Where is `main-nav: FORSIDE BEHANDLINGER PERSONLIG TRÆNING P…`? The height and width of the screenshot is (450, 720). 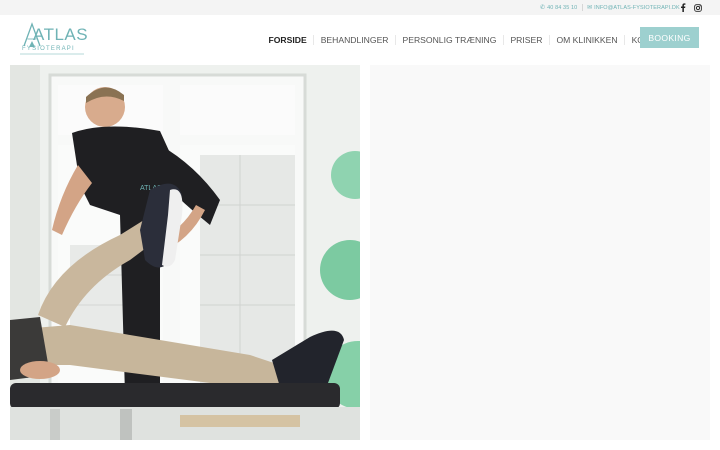 main-nav: FORSIDE BEHANDLINGER PERSONLIG TRÆNING P… is located at coordinates (470, 40).